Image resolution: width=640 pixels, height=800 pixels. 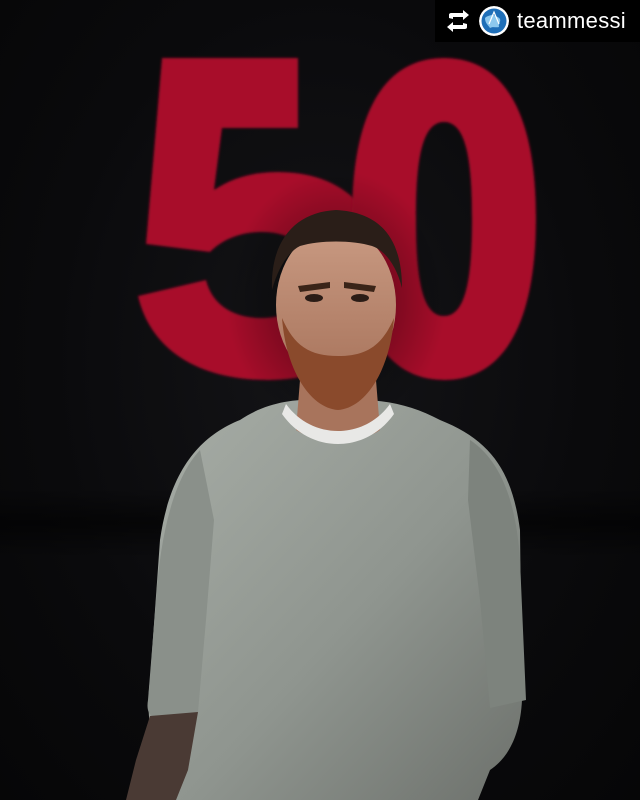 What do you see at coordinates (457, 21) in the screenshot?
I see `repost-icon` at bounding box center [457, 21].